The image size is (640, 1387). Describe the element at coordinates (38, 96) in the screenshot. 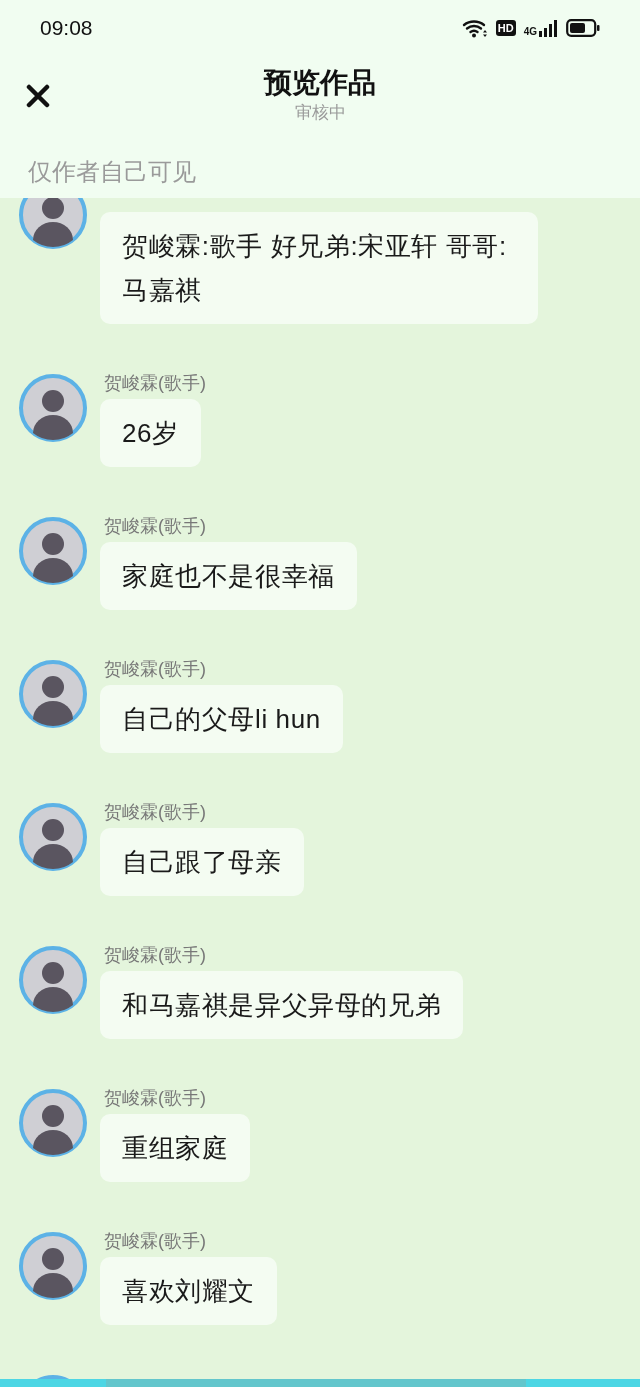

I see `close-icon` at that location.